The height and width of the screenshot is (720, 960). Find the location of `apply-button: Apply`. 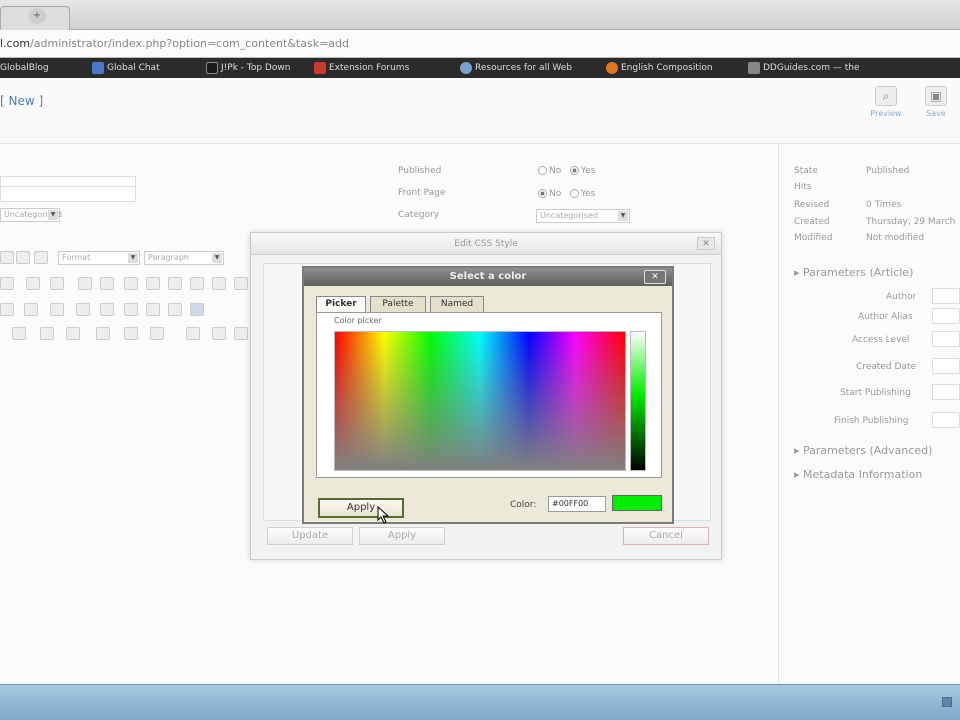

apply-button: Apply is located at coordinates (402, 536).